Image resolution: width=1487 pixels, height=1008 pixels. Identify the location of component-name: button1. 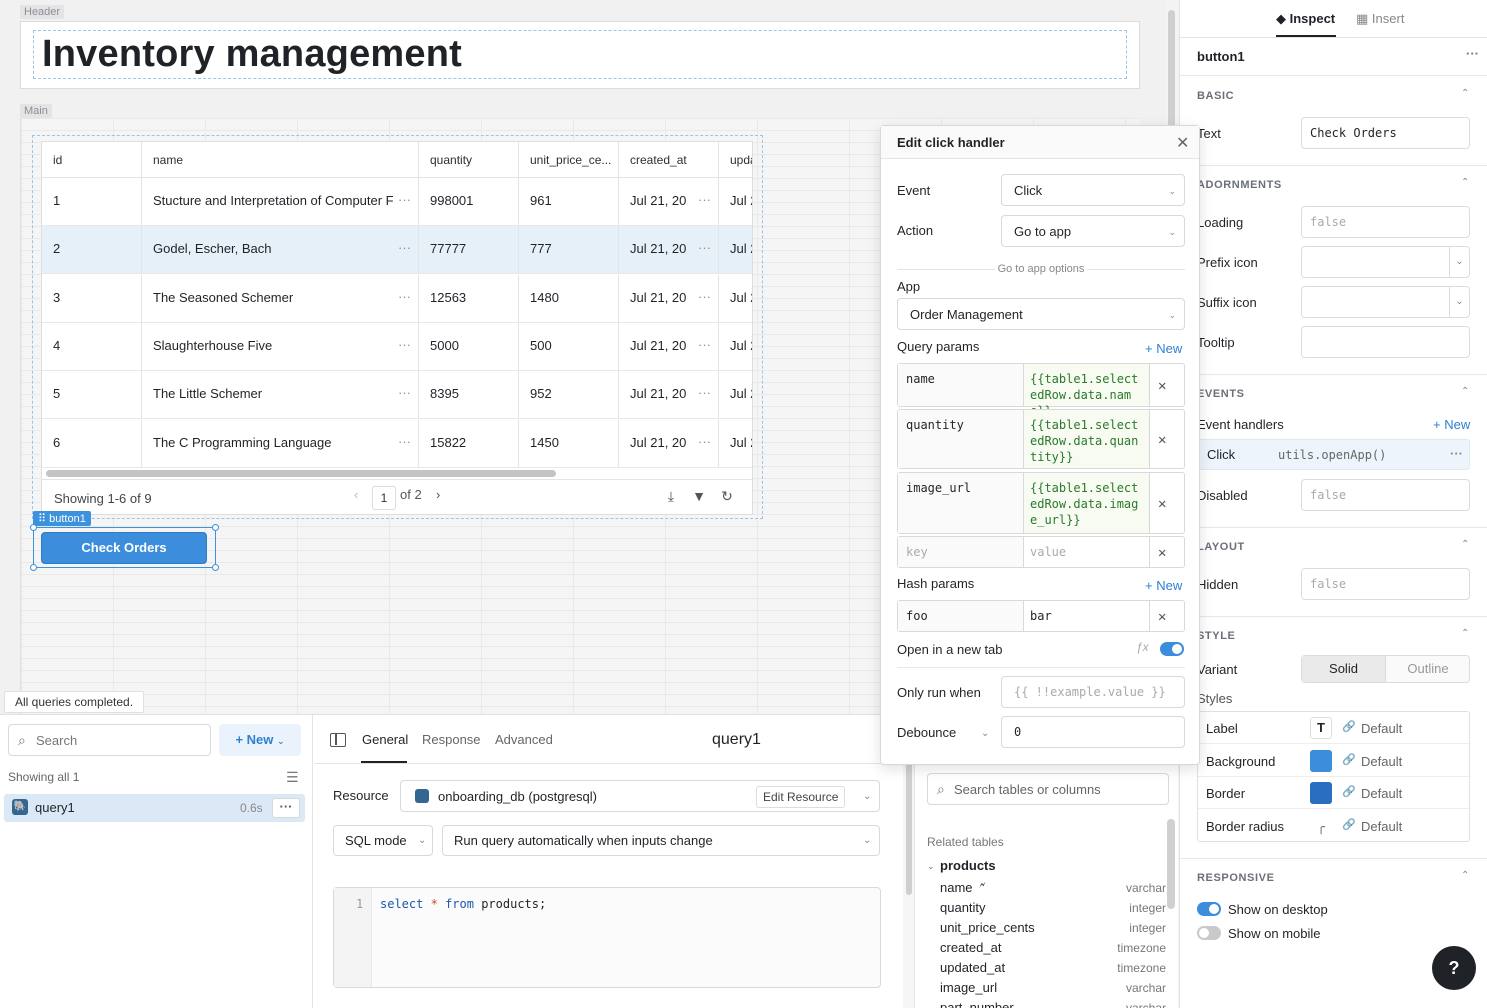
(1221, 56).